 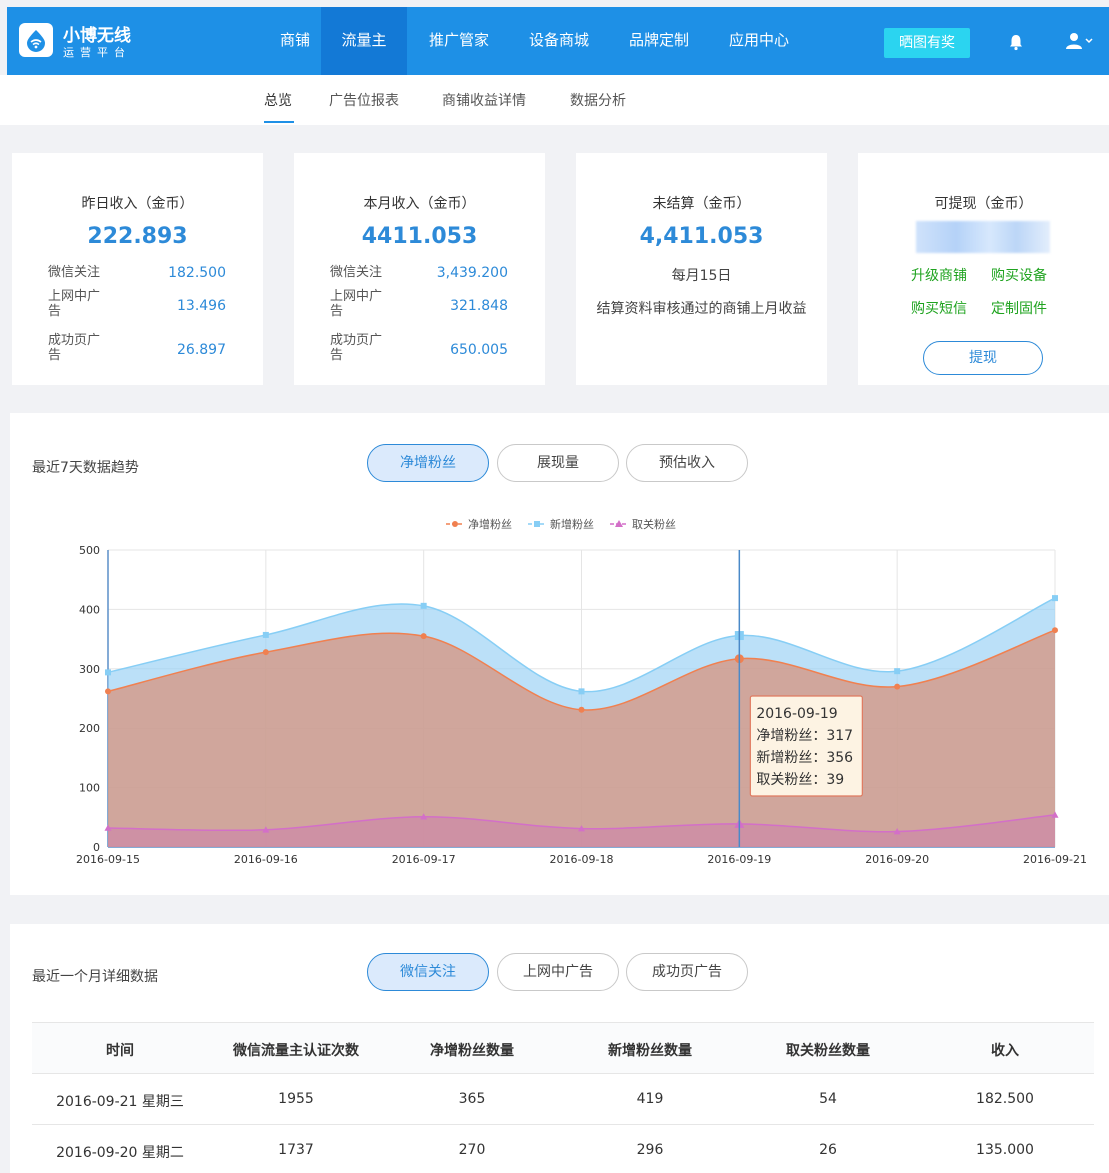 What do you see at coordinates (36, 40) in the screenshot?
I see `wifi-logo-icon` at bounding box center [36, 40].